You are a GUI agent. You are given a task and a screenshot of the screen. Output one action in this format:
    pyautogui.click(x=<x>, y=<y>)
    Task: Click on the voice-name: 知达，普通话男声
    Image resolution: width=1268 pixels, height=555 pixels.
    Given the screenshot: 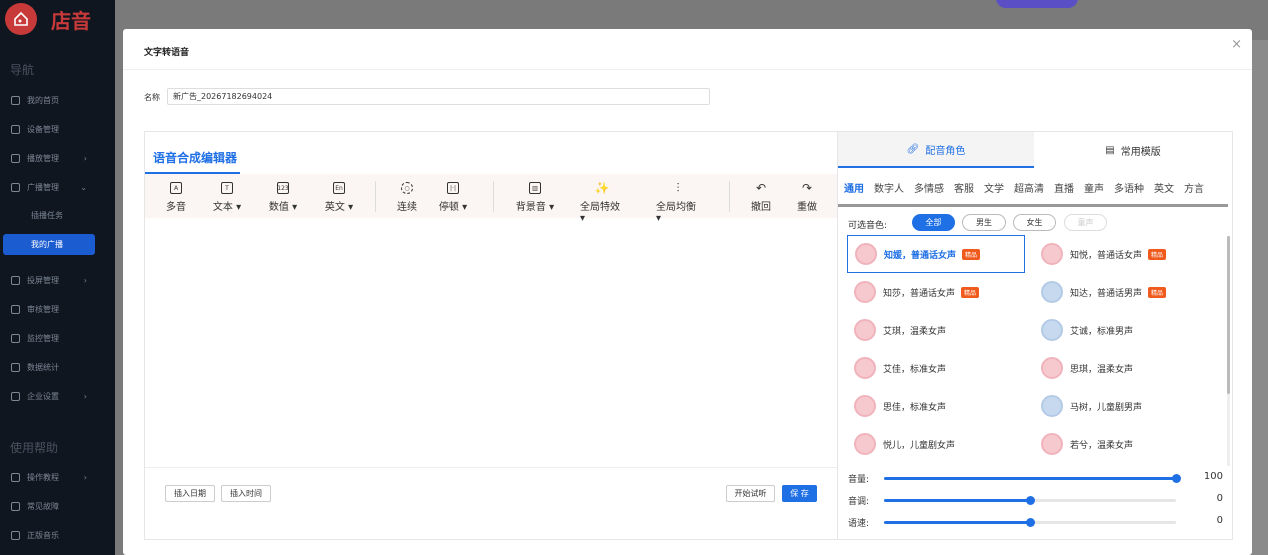 What is the action you would take?
    pyautogui.click(x=1106, y=293)
    